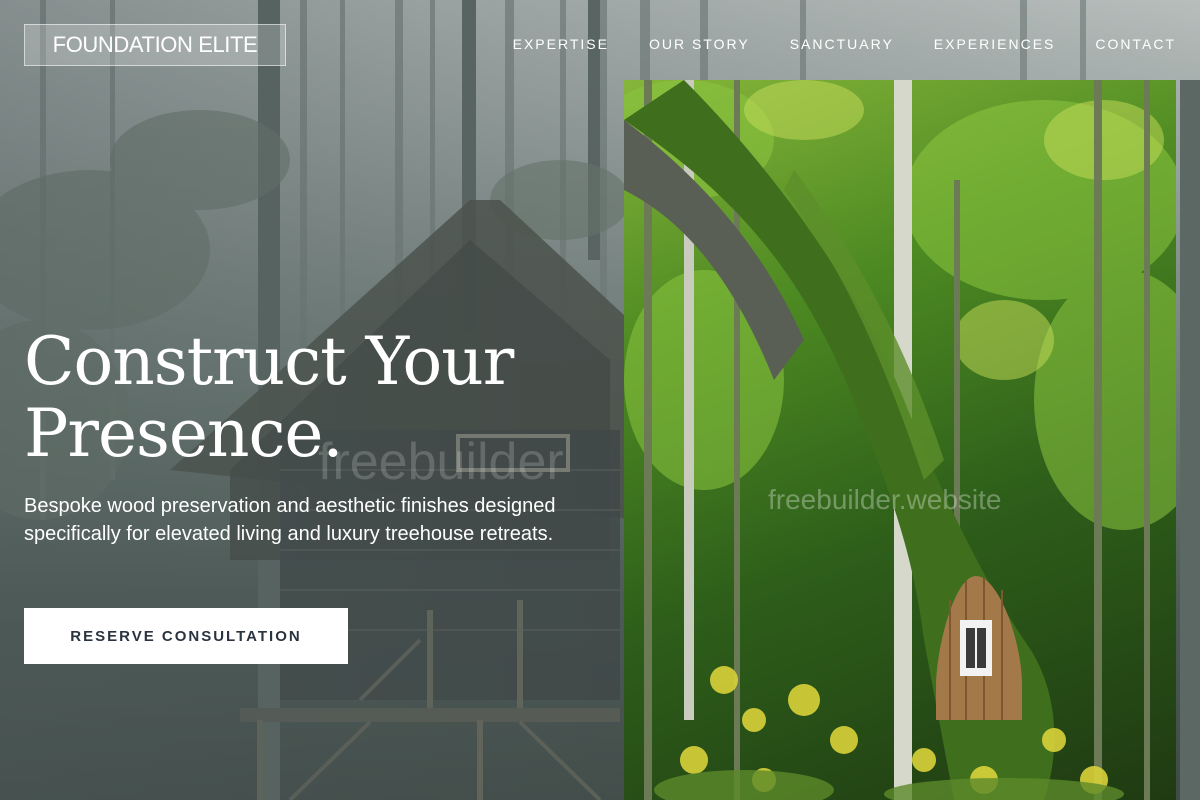 The height and width of the screenshot is (800, 1200). I want to click on headline-line-2: Presence., so click(183, 433).